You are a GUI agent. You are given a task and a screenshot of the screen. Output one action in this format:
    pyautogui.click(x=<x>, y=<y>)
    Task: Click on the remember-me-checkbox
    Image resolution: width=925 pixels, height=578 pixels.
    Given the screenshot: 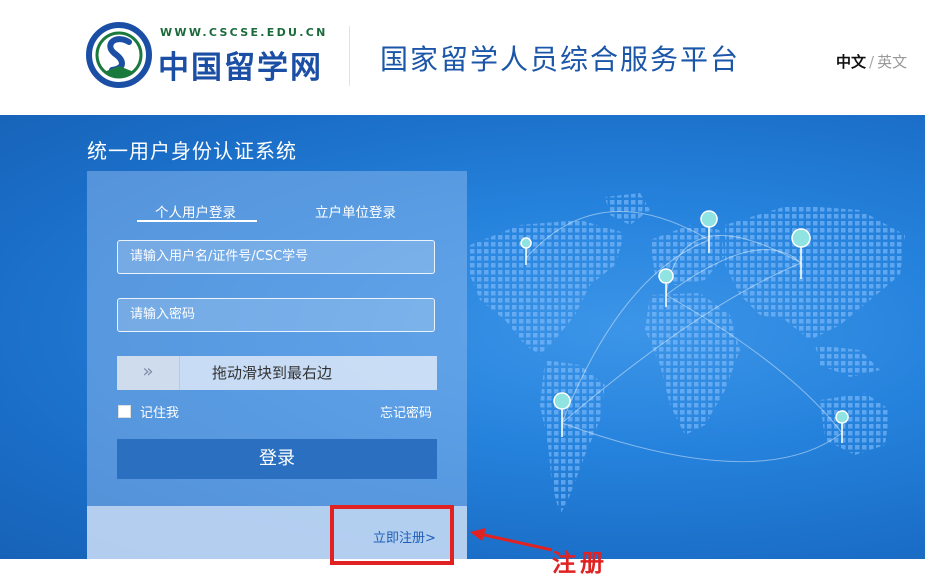 What is the action you would take?
    pyautogui.click(x=124, y=411)
    